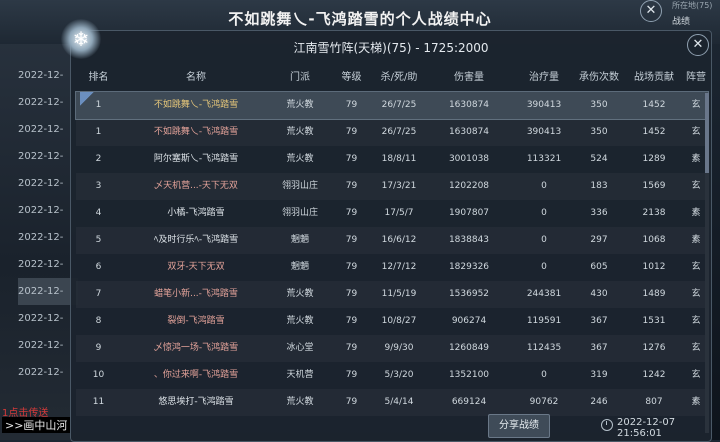  I want to click on cell-rank: 5, so click(98, 240).